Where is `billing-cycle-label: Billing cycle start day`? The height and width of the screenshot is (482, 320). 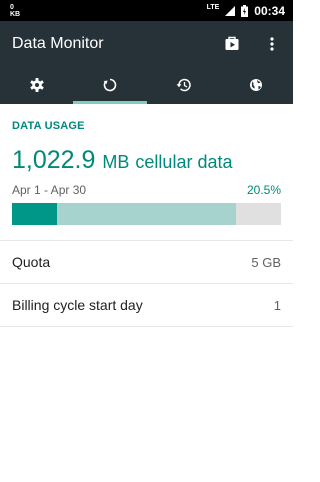
billing-cycle-label: Billing cycle start day is located at coordinates (77, 305).